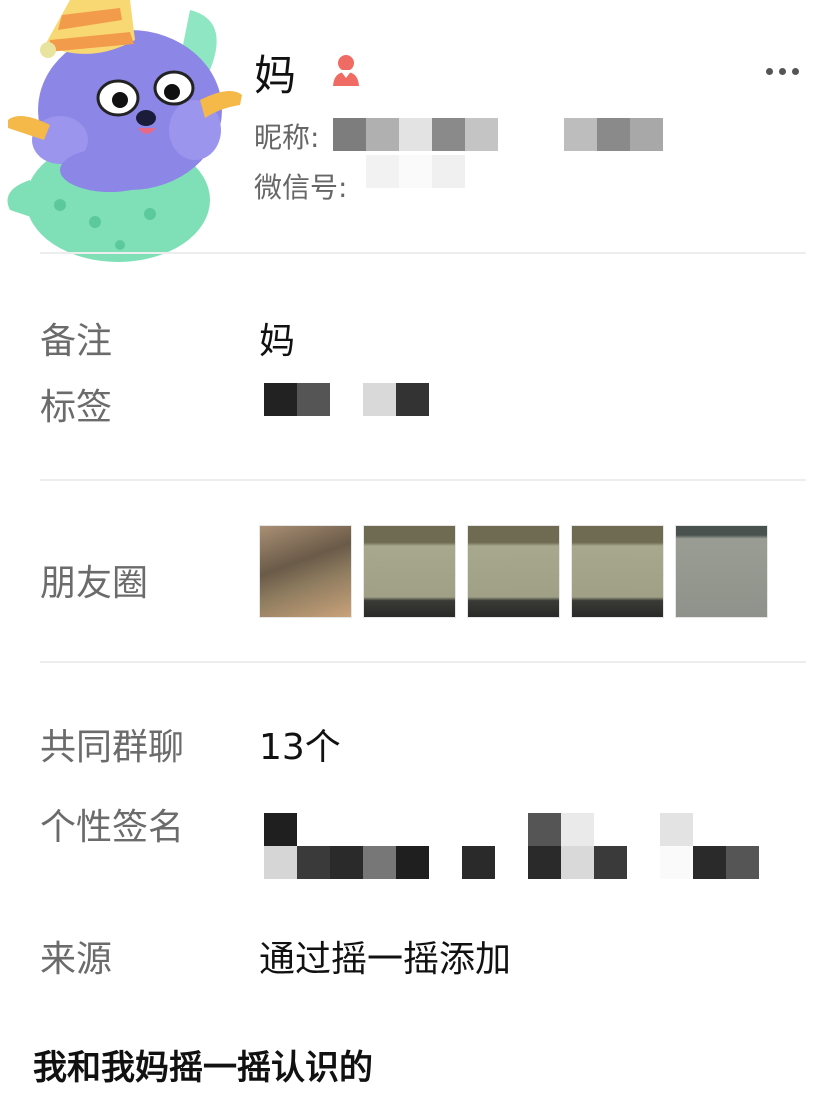 The height and width of the screenshot is (1104, 827). I want to click on nickname-label: 昵称:, so click(287, 137).